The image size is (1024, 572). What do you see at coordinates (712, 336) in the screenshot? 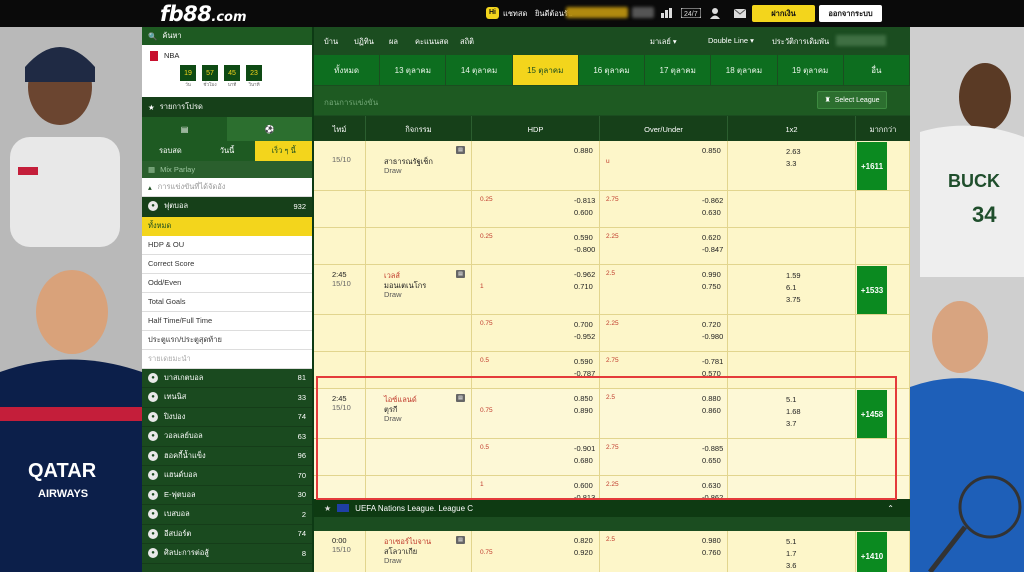
I see `ou-odds-under: -0.980` at bounding box center [712, 336].